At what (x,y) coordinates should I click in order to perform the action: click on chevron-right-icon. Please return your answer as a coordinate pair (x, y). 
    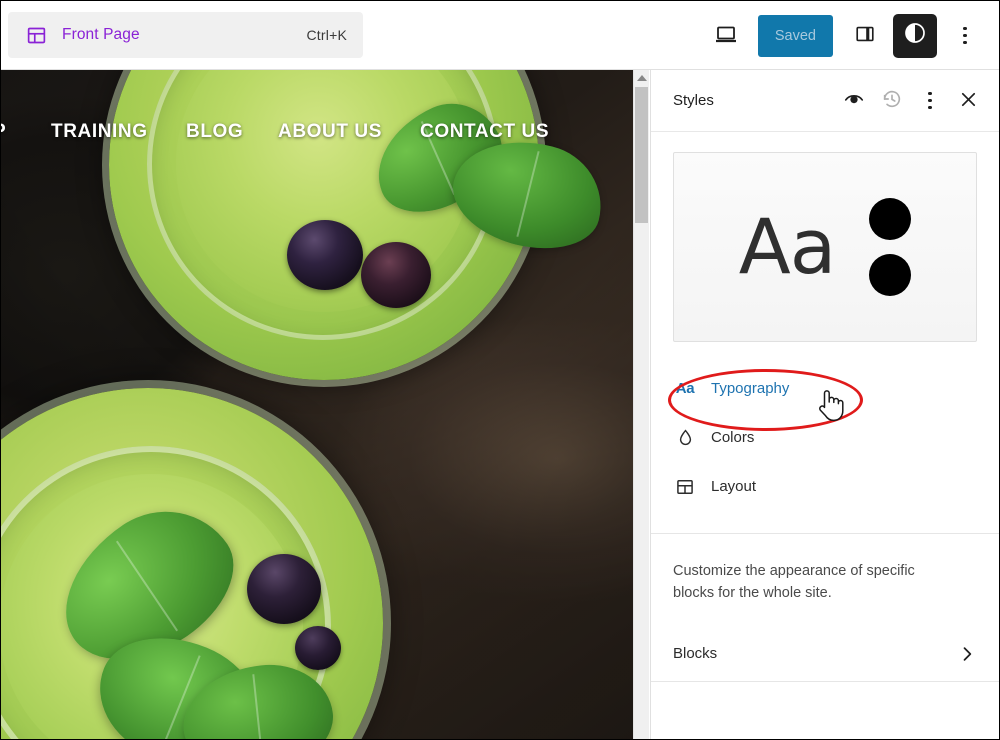
    Looking at the image, I should click on (967, 654).